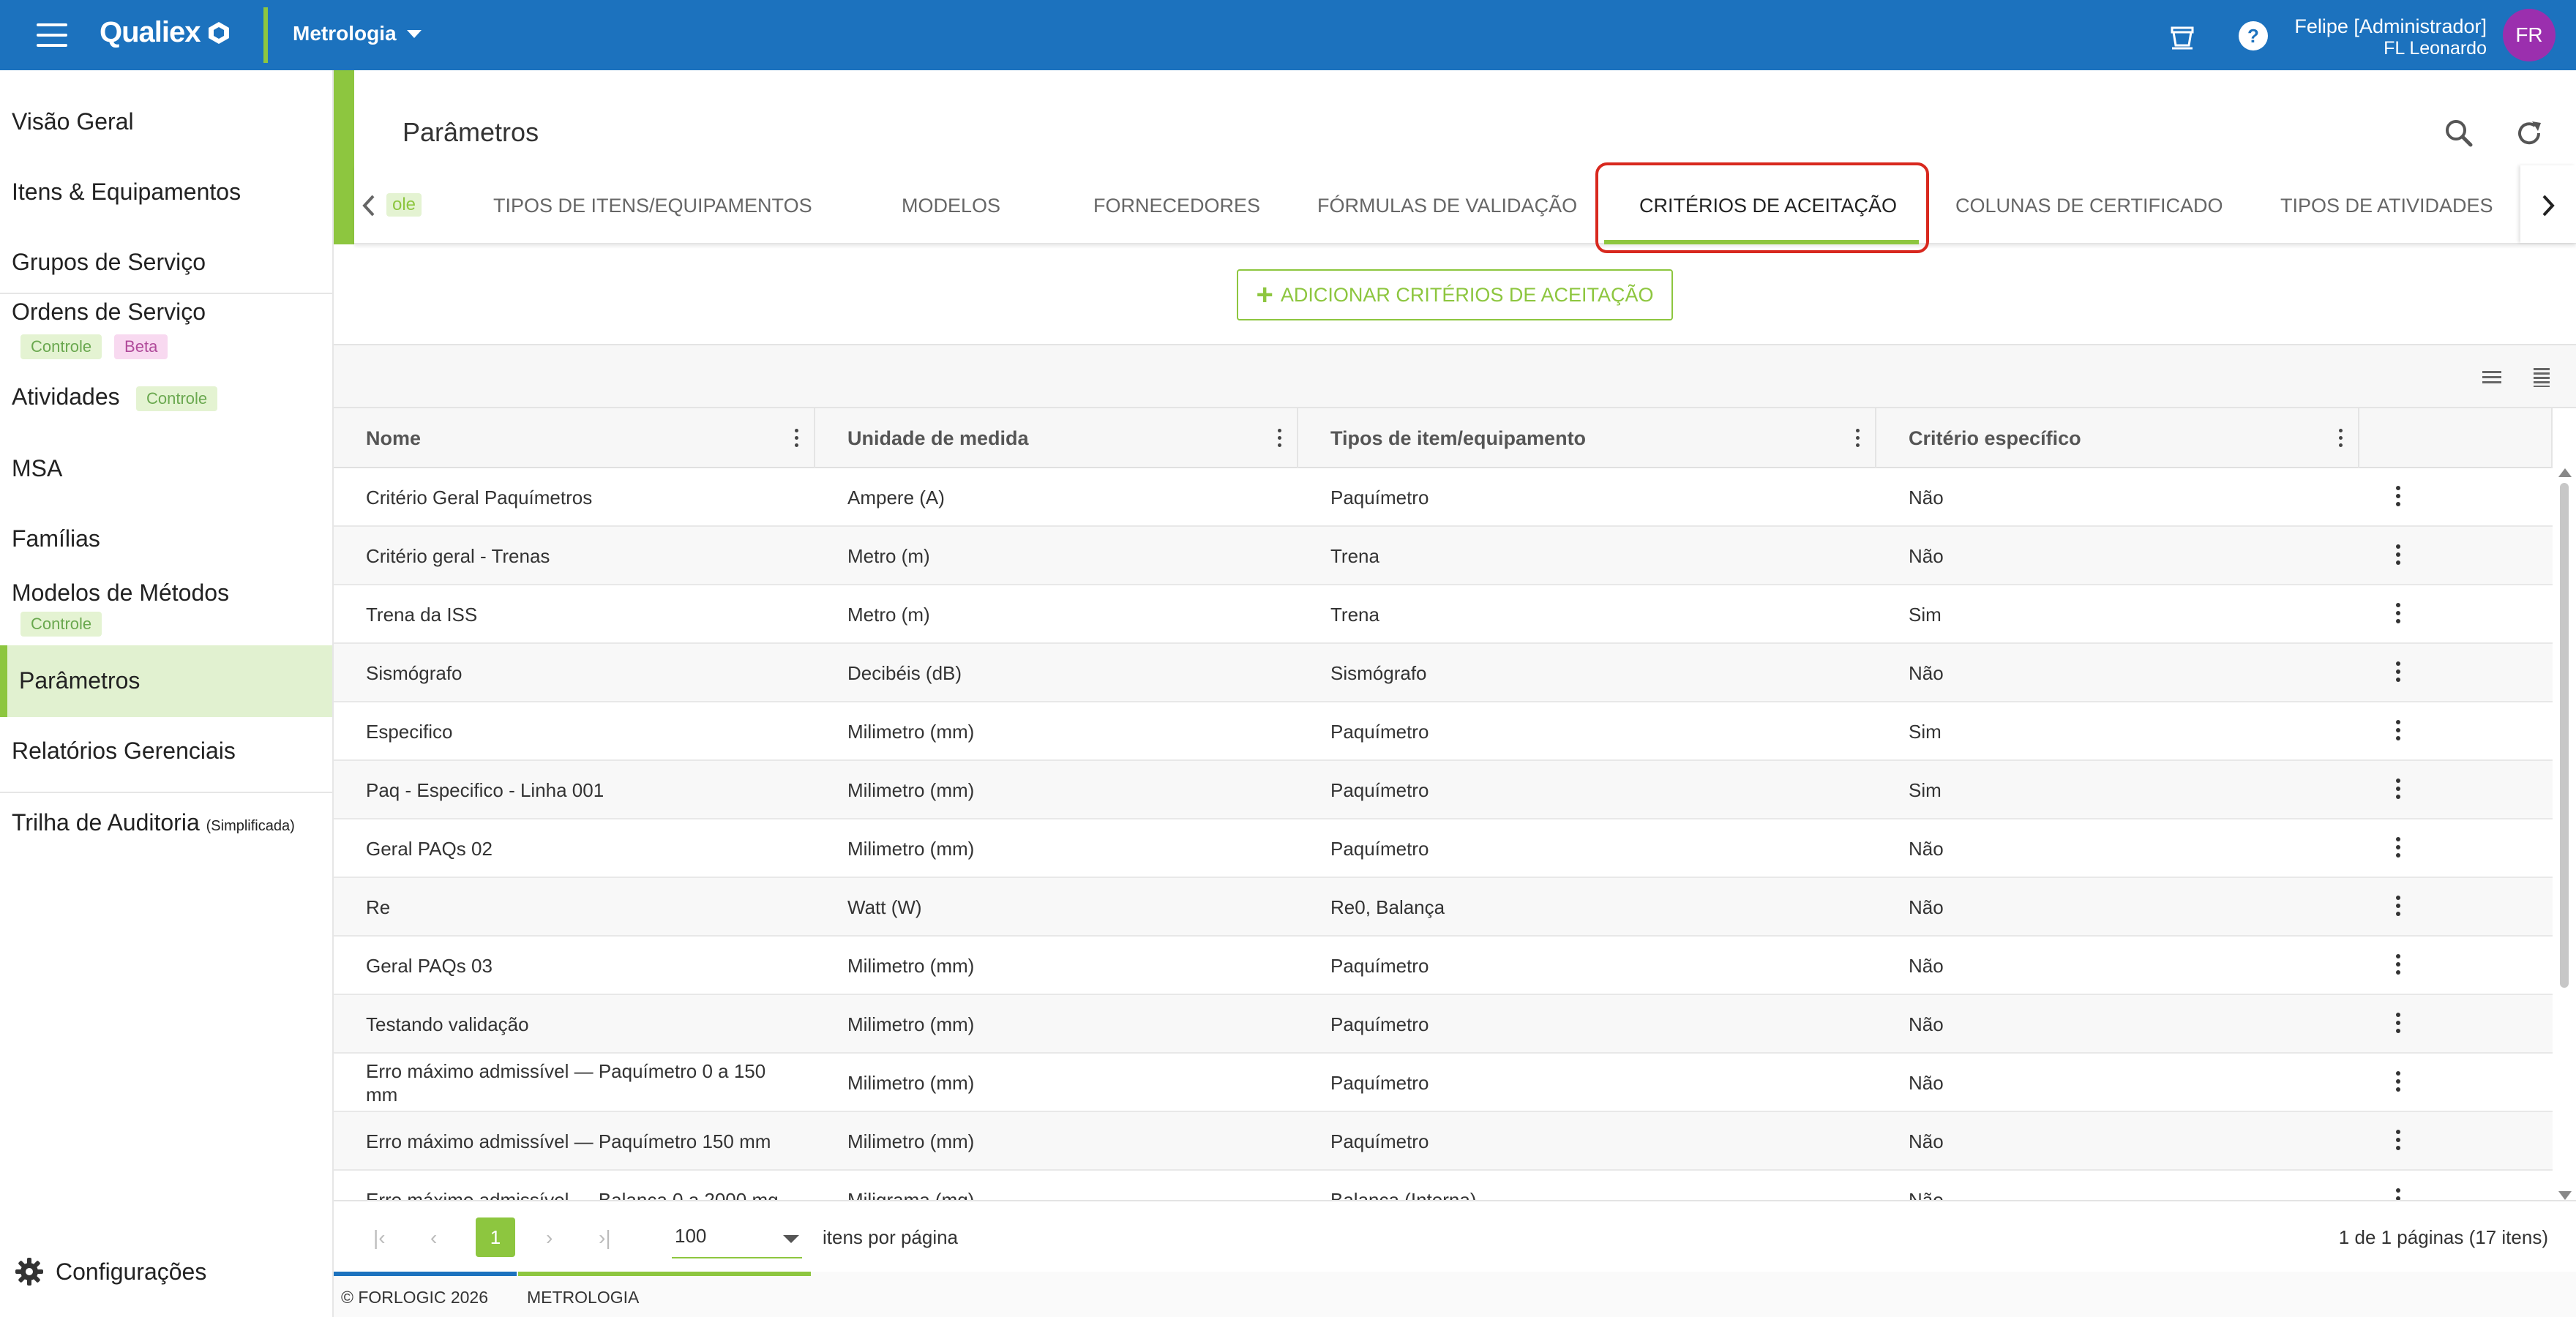 The height and width of the screenshot is (1317, 2576). I want to click on table-cell: Miligrama (mg), so click(911, 1194).